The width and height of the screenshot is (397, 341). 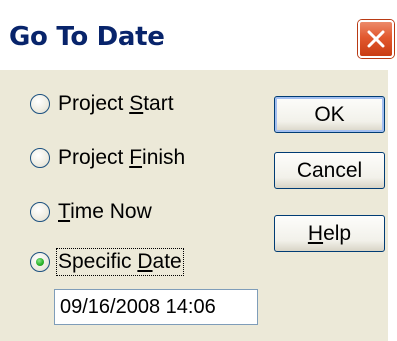 I want to click on help-button: Help, so click(x=329, y=233).